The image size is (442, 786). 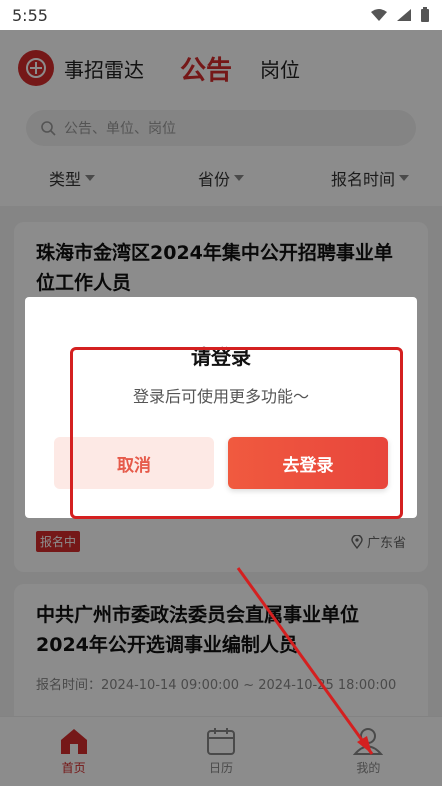 I want to click on wifi-icon, so click(x=379, y=15).